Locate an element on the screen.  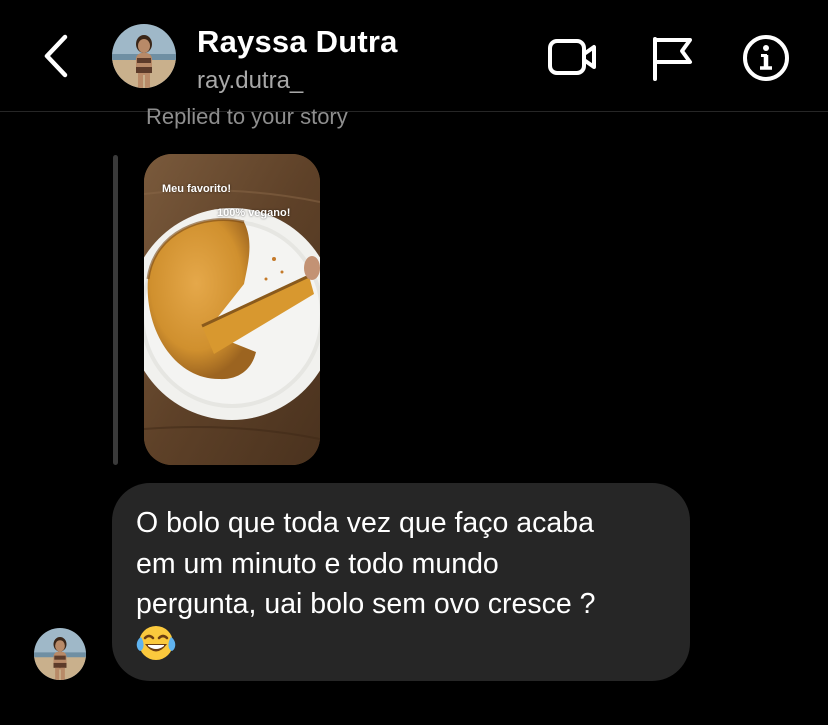
flag-icon is located at coordinates (672, 59).